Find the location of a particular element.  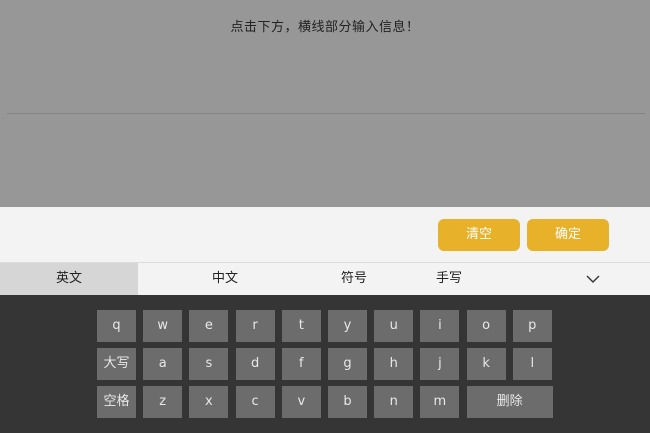

prompt-text: 点击下方，横线部分输入信息！ is located at coordinates (325, 27).